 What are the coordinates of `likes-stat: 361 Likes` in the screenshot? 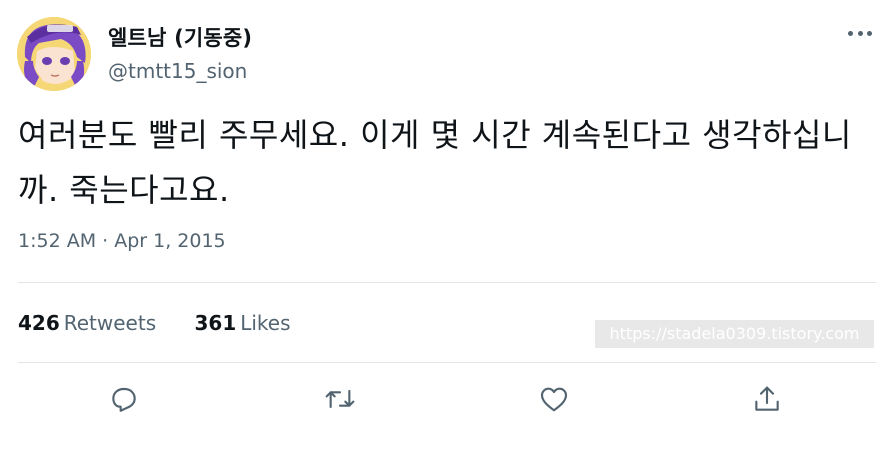 It's located at (242, 323).